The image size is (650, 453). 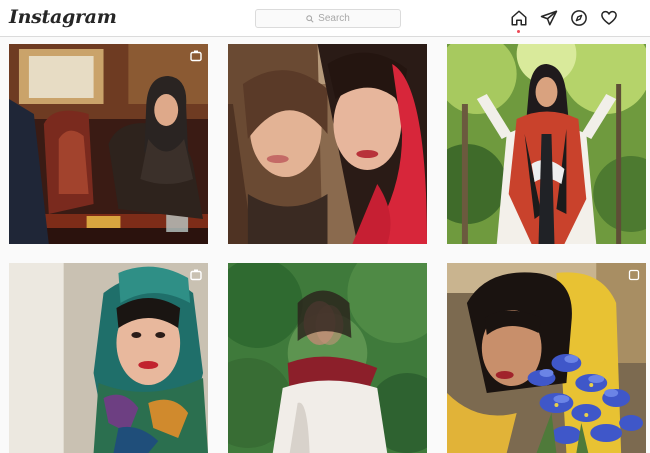 I want to click on direct-message-icon, so click(x=549, y=18).